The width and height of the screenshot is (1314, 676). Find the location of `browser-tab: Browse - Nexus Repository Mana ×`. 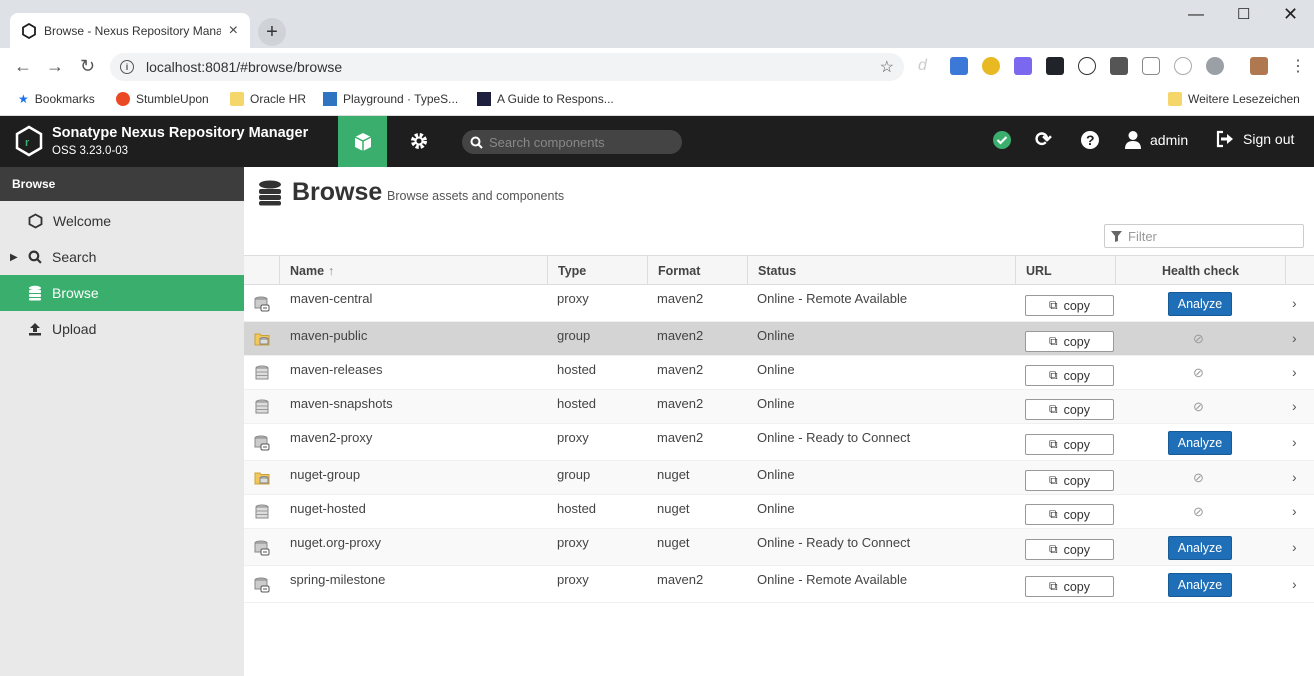

browser-tab: Browse - Nexus Repository Mana × is located at coordinates (130, 30).